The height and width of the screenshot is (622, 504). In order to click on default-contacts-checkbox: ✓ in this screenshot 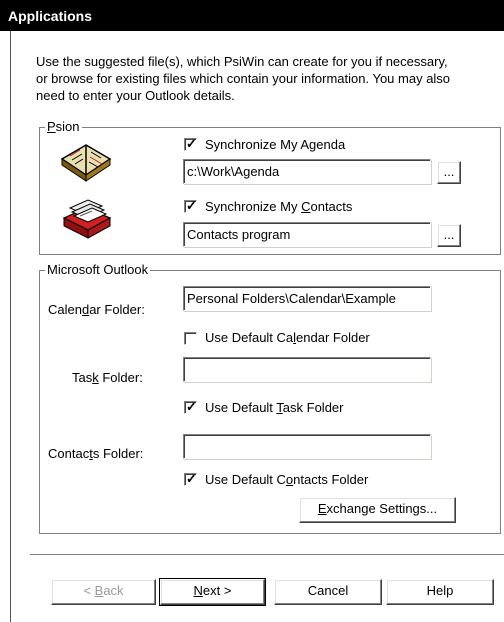, I will do `click(190, 478)`.